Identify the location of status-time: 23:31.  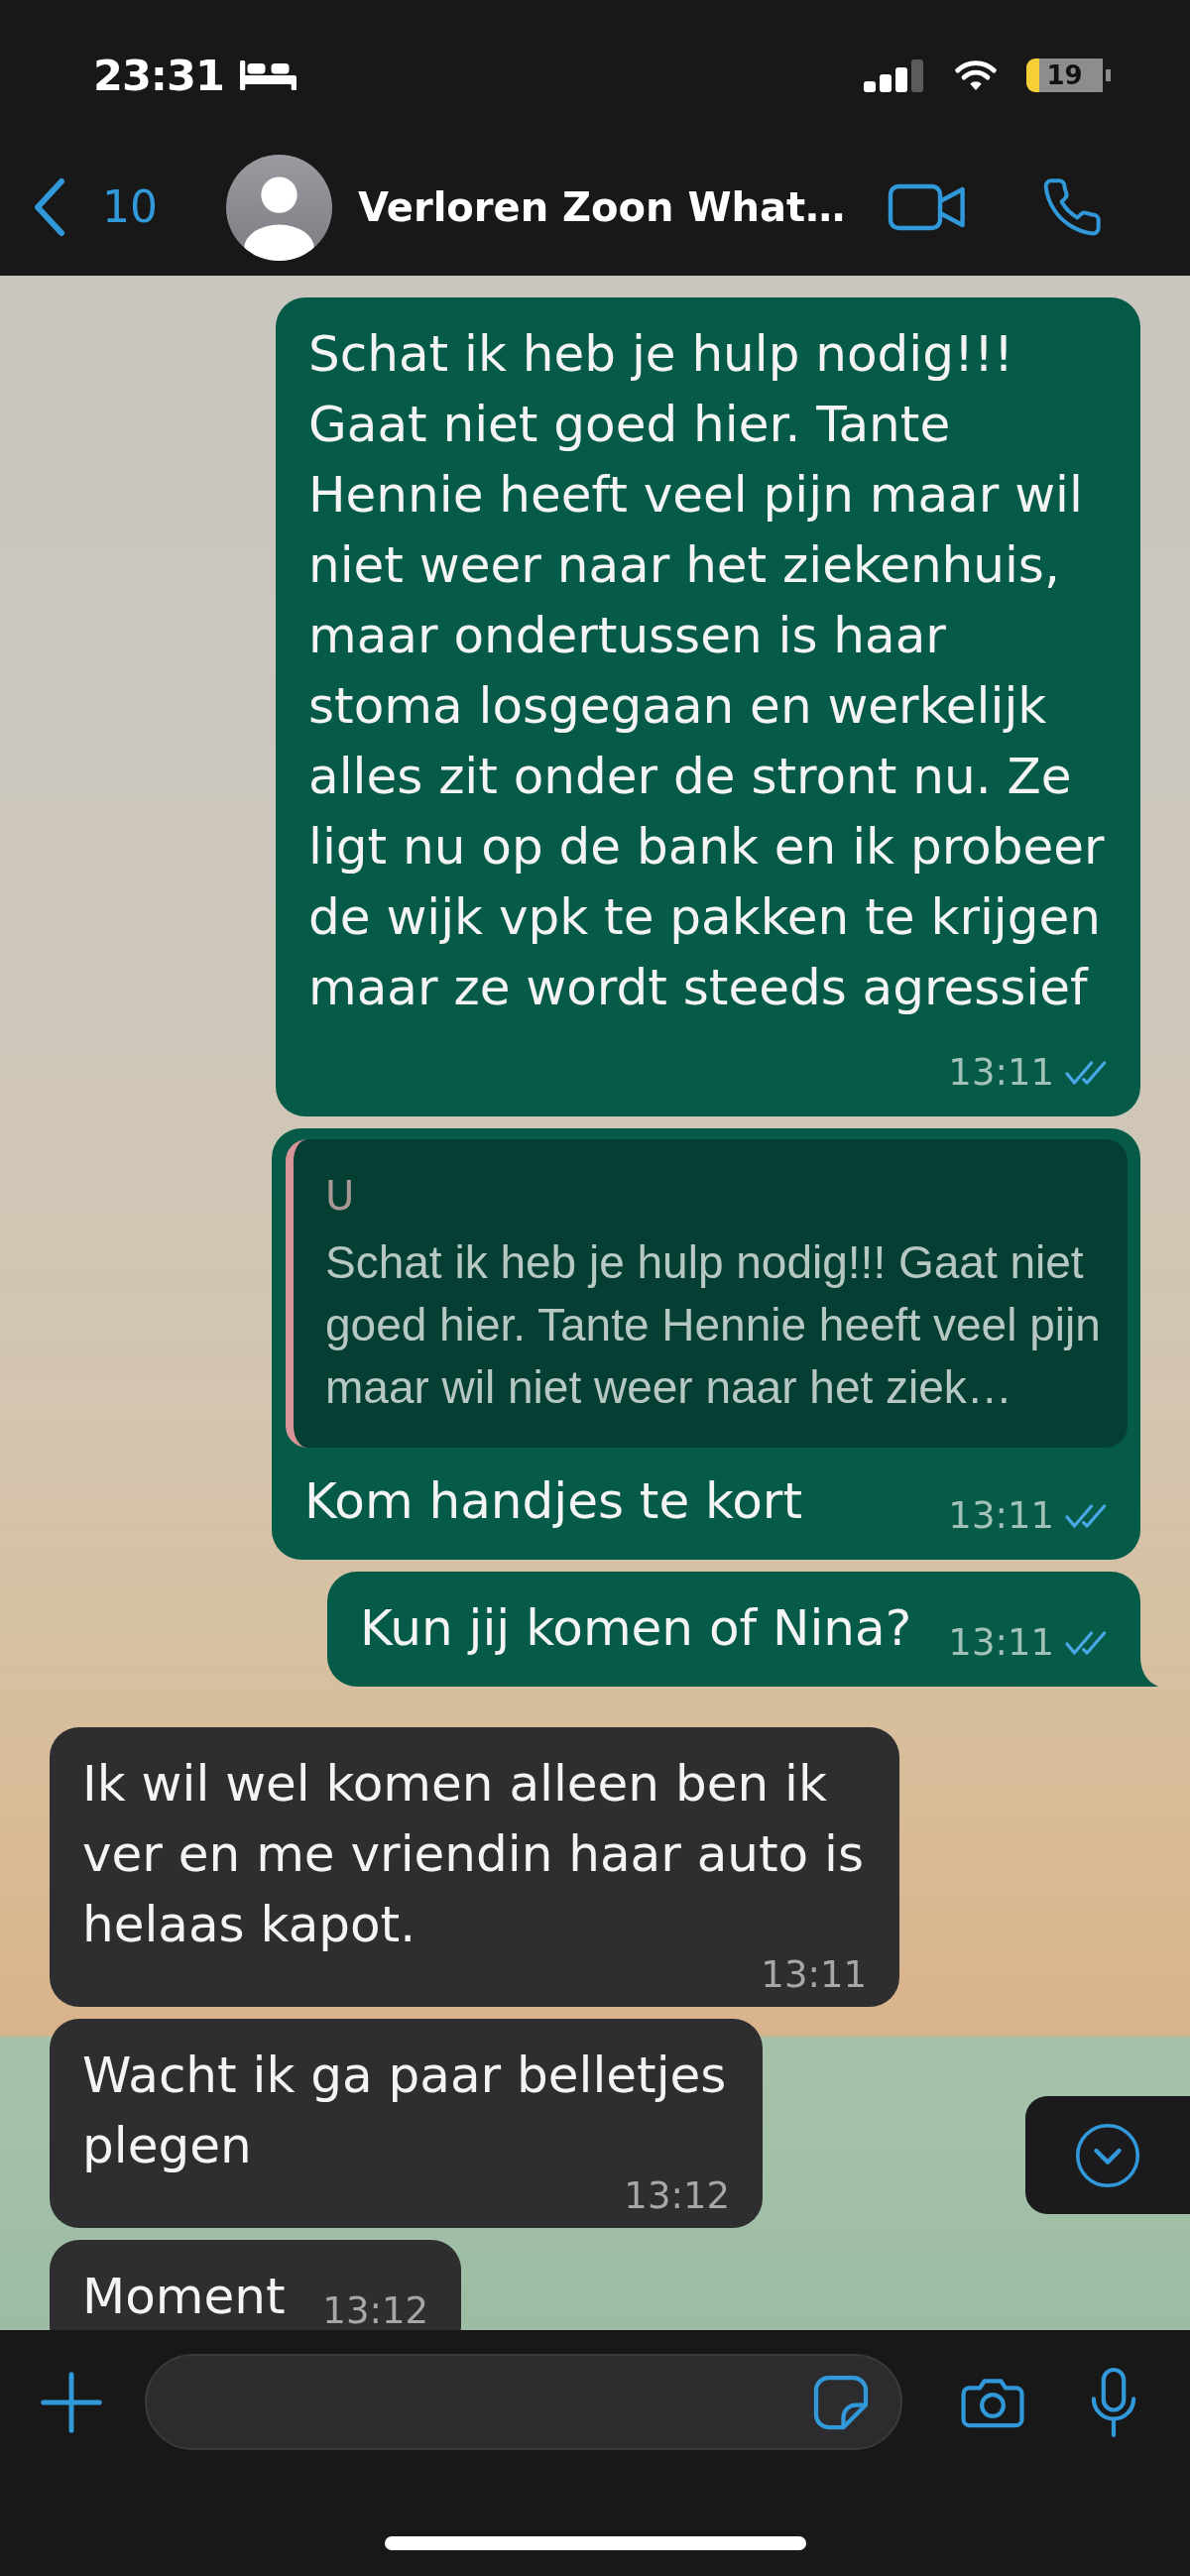
(158, 76).